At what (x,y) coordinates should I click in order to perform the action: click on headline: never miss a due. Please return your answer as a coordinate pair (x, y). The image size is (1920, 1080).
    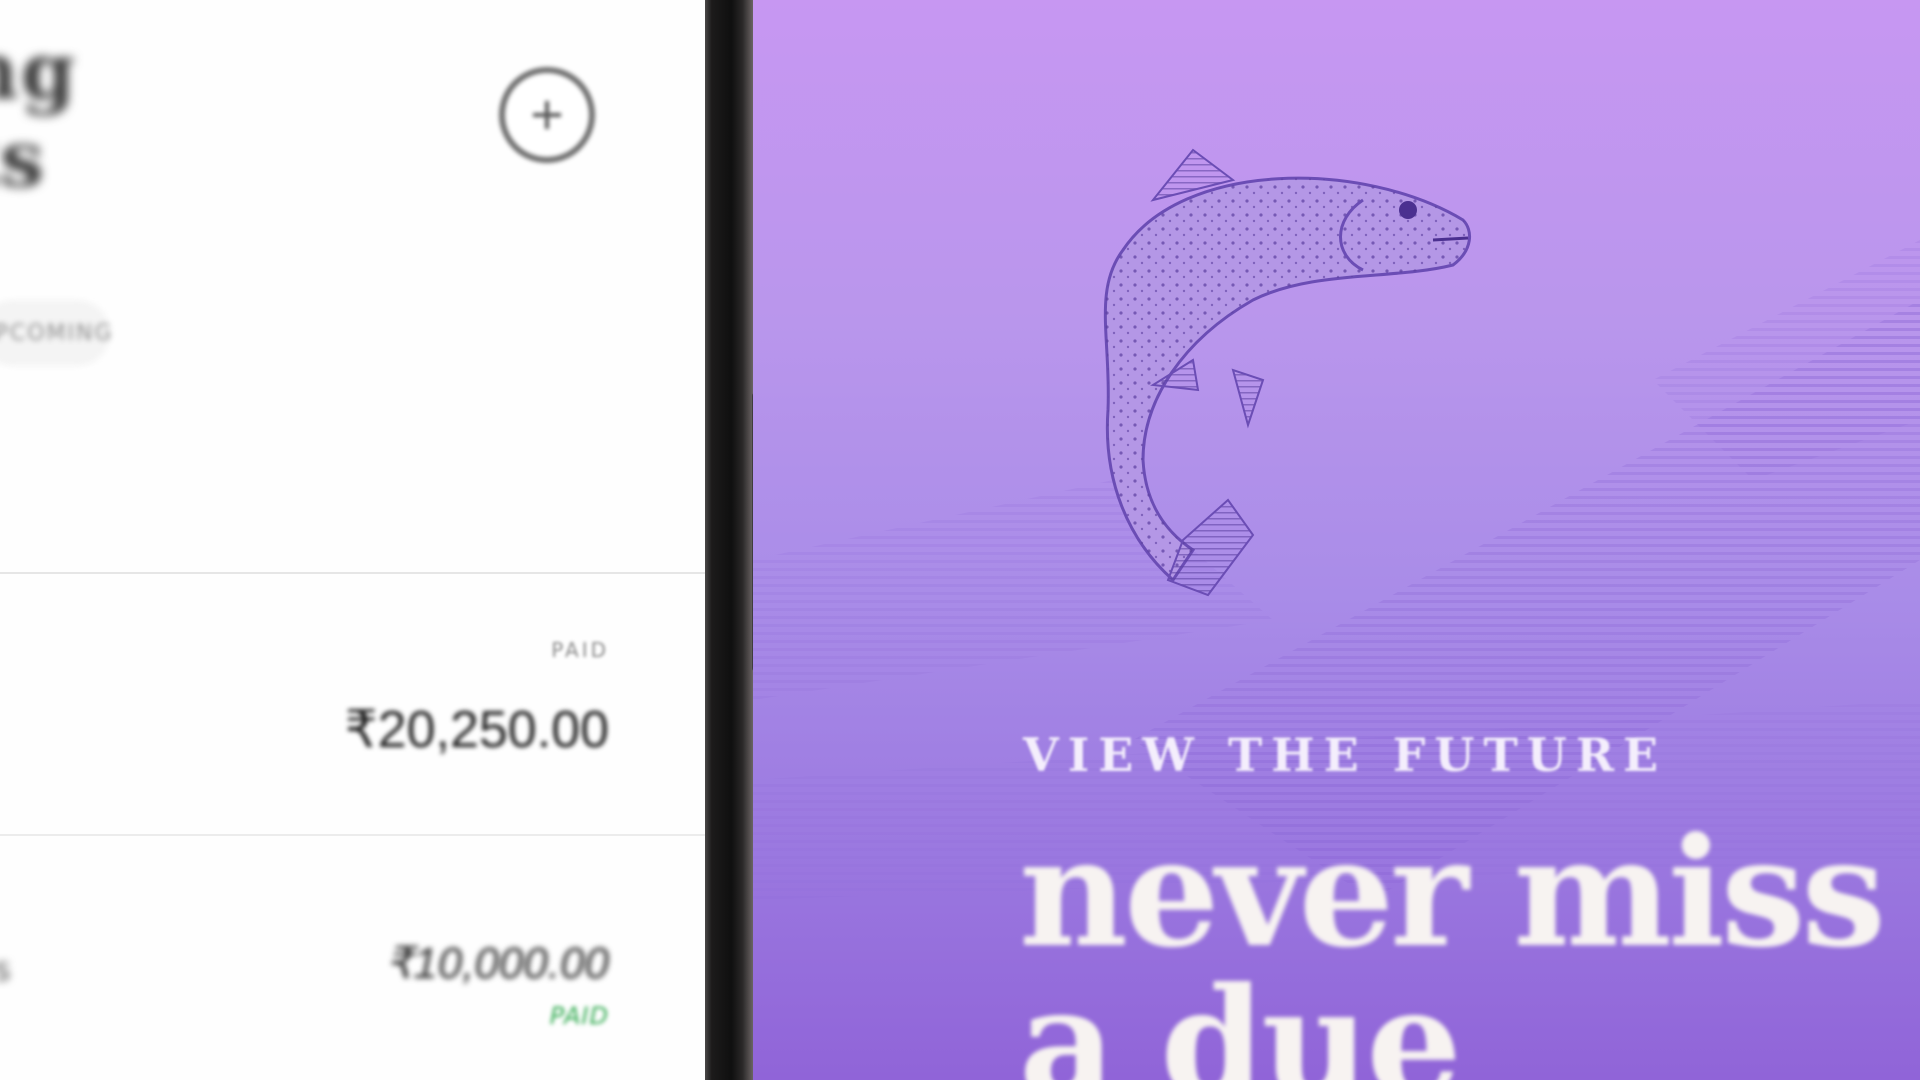
    Looking at the image, I should click on (1452, 942).